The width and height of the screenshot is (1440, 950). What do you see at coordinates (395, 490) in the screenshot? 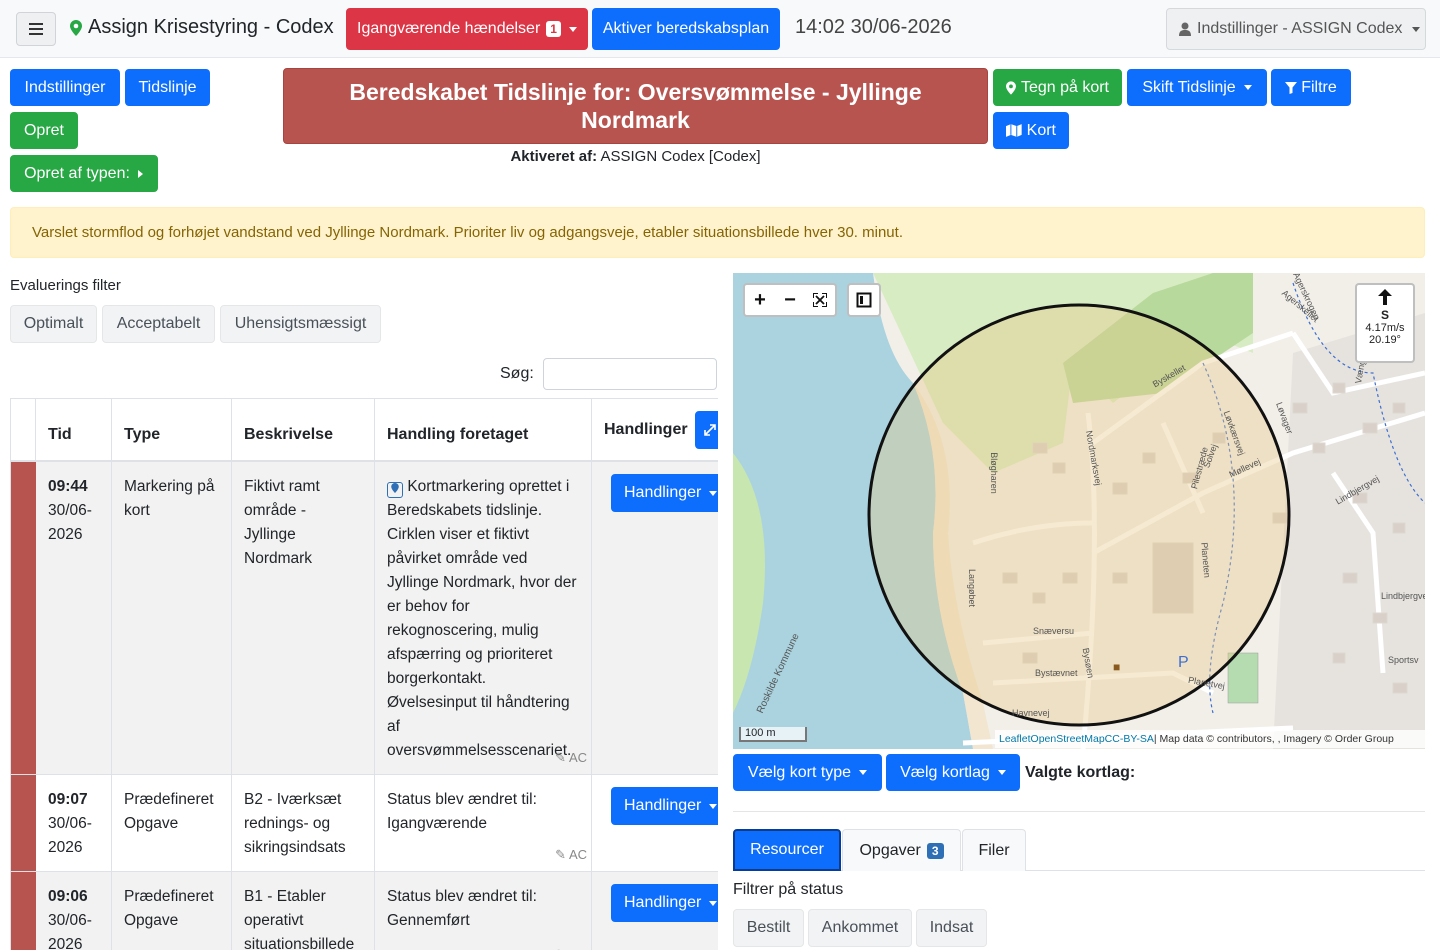
I see `map-marker-icon` at bounding box center [395, 490].